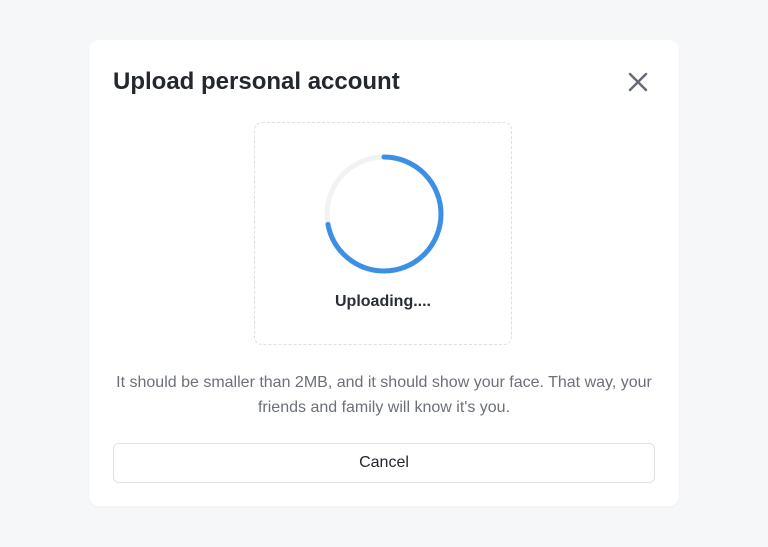  I want to click on close-button, so click(638, 82).